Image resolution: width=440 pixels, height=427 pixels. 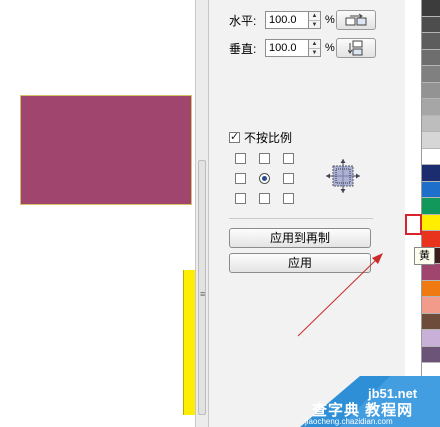 What do you see at coordinates (287, 48) in the screenshot?
I see `vertical-scale-input` at bounding box center [287, 48].